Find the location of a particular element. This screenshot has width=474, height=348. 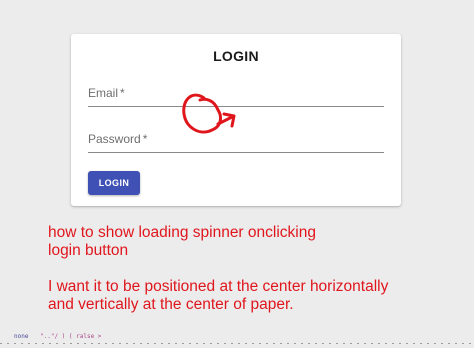

email-label: Email * is located at coordinates (106, 93).